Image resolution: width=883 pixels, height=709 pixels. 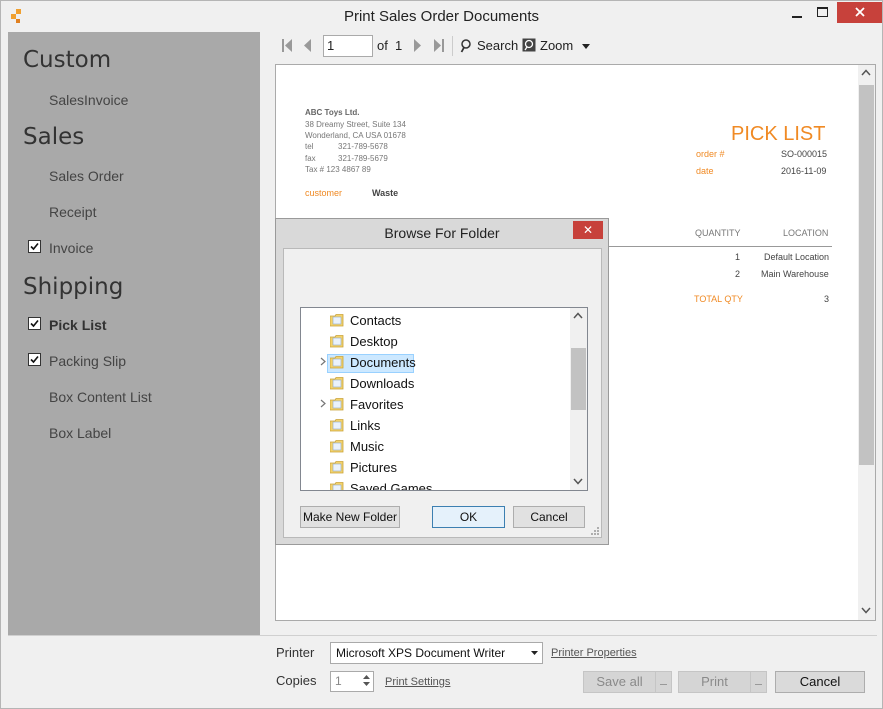 I want to click on spin-up-icon, so click(x=366, y=677).